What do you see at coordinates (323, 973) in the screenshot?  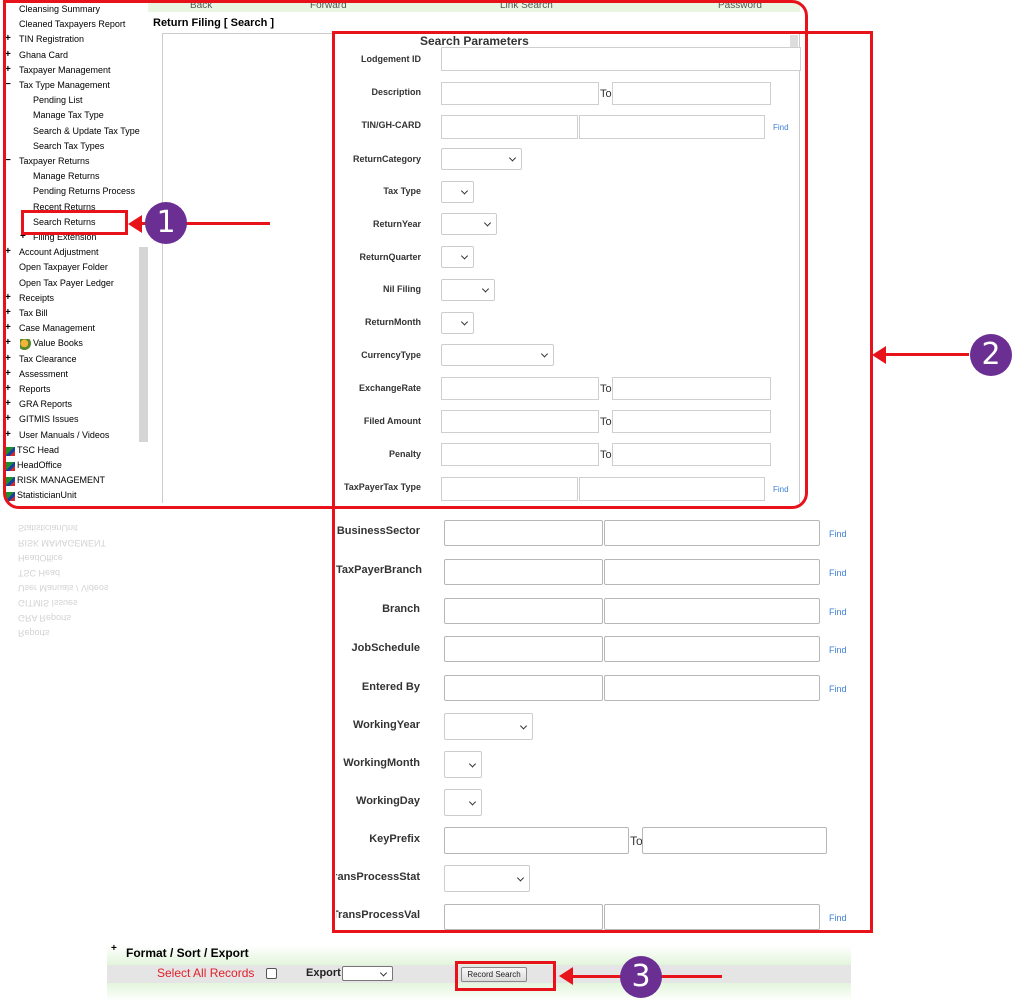 I see `export-label: Export` at bounding box center [323, 973].